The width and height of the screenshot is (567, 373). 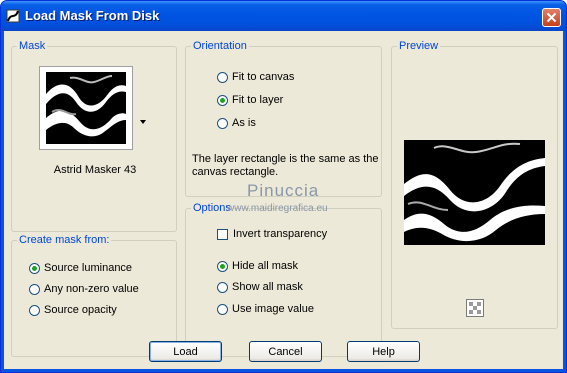 What do you see at coordinates (143, 122) in the screenshot?
I see `mask-dropdown-arrow-icon` at bounding box center [143, 122].